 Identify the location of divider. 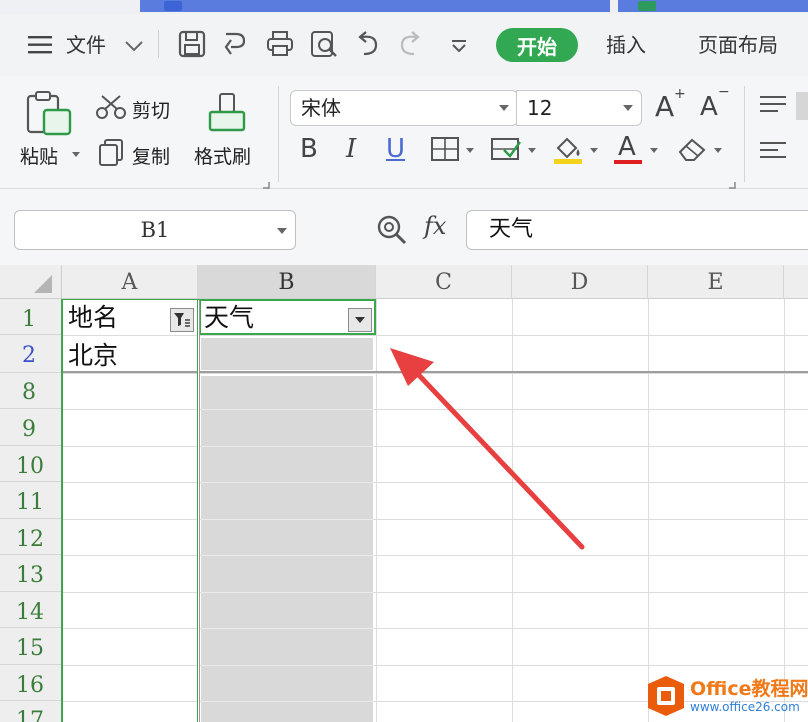
(278, 134).